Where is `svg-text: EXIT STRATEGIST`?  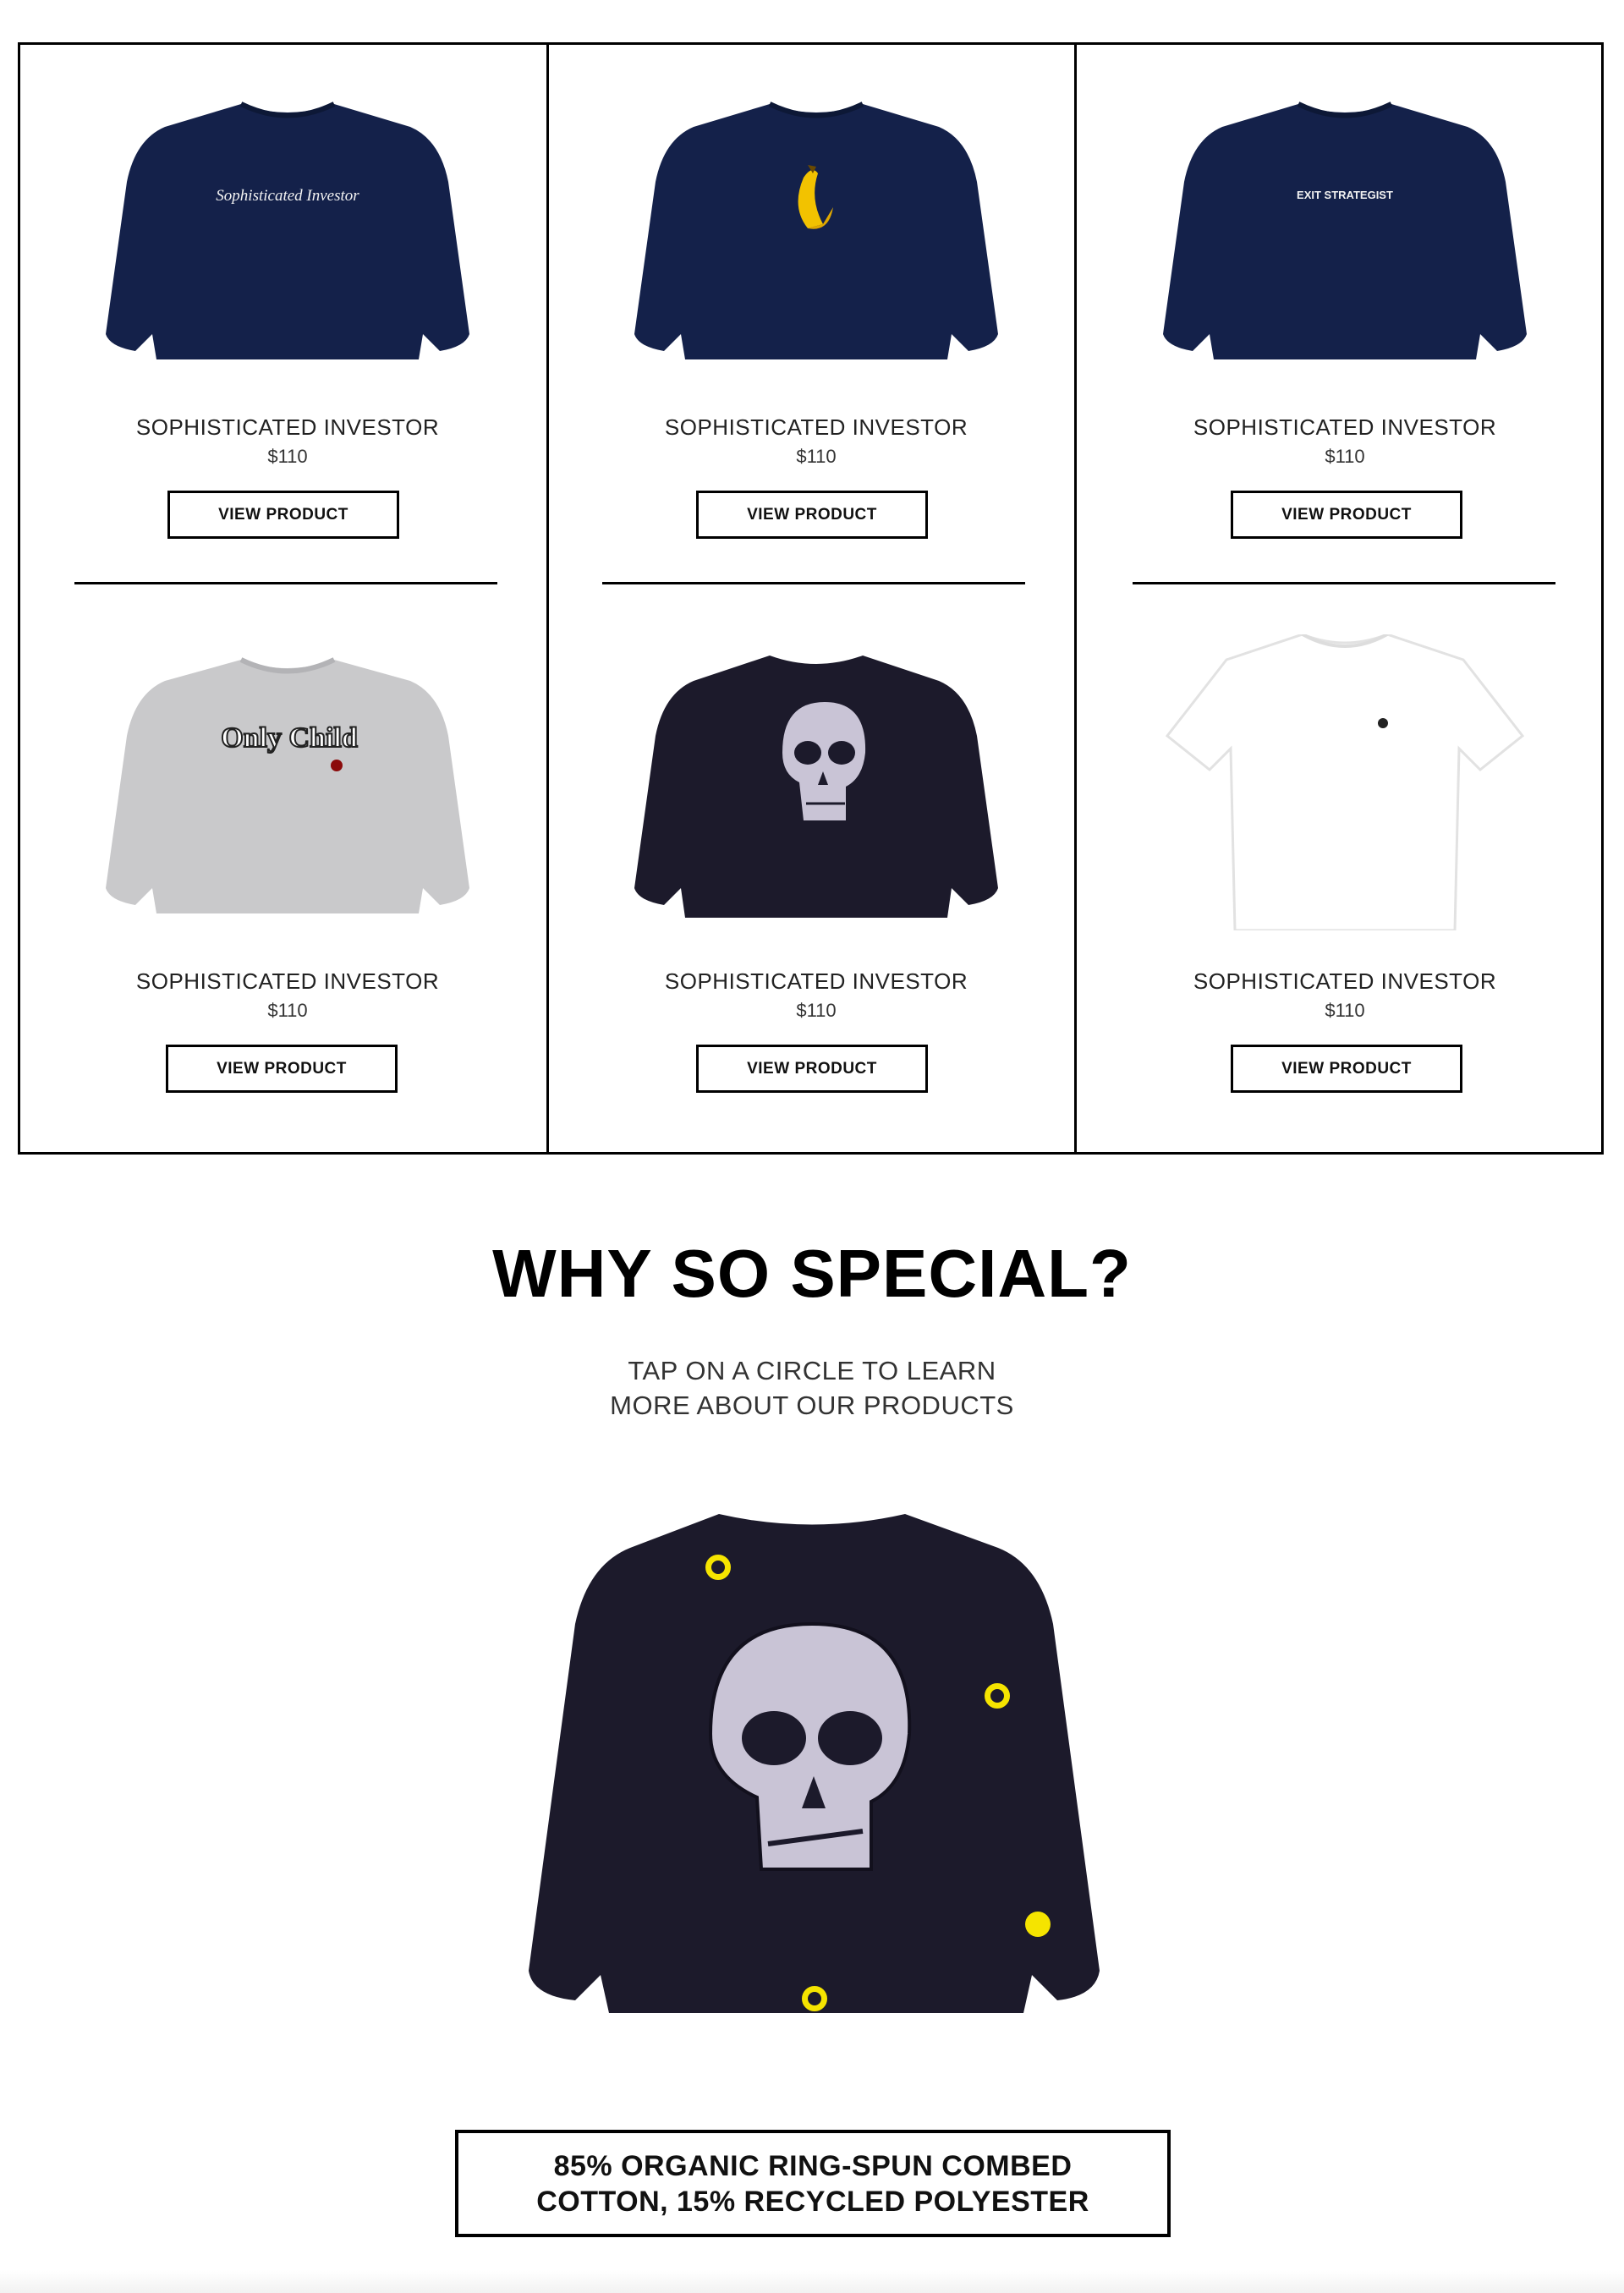 svg-text: EXIT STRATEGIST is located at coordinates (1345, 195).